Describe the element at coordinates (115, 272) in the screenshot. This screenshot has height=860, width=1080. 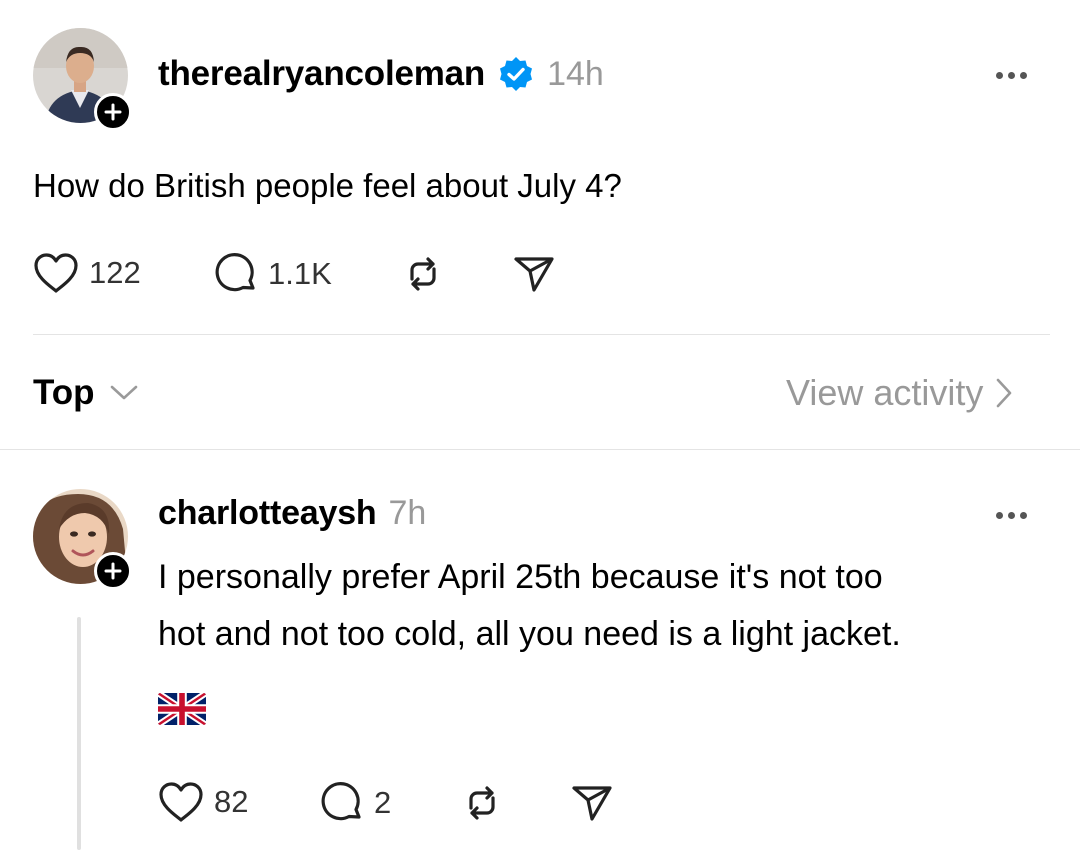
I see `like-count: 122` at that location.